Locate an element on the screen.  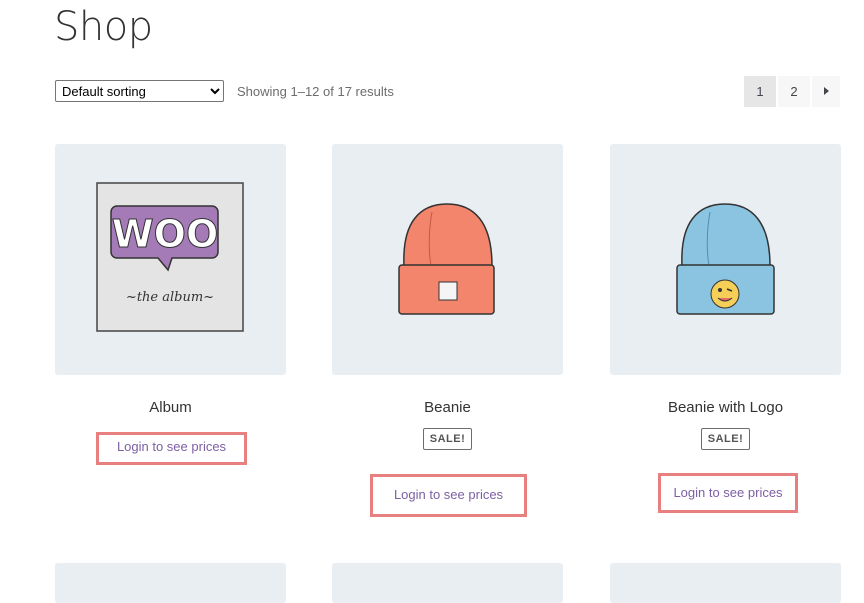
product-card-beanie: Beanie SALE! is located at coordinates (447, 297).